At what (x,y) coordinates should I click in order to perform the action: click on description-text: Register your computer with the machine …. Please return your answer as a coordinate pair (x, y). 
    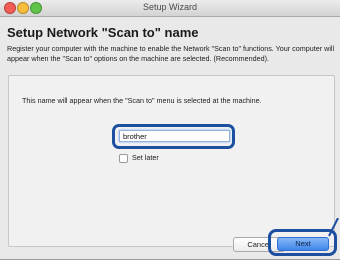
    Looking at the image, I should click on (171, 53).